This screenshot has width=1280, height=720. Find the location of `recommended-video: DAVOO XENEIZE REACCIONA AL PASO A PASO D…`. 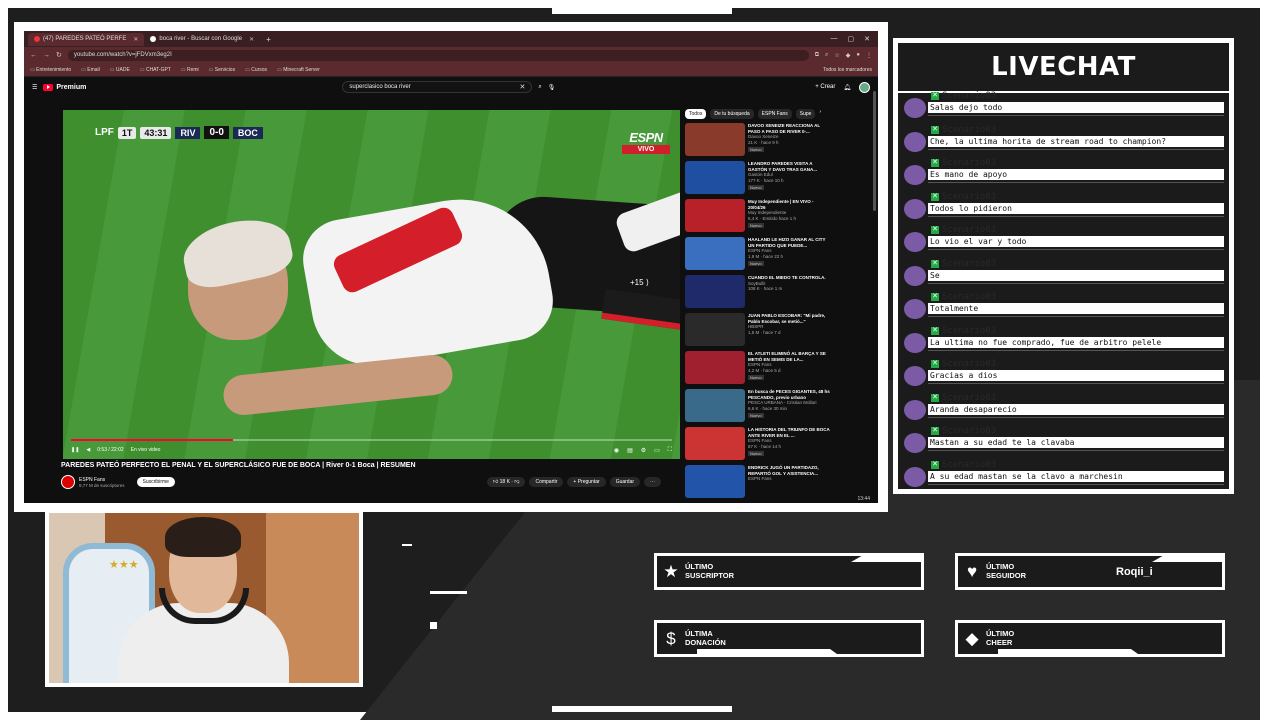

recommended-video: DAVOO XENEIZE REACCIONA AL PASO A PASO D… is located at coordinates (758, 142).